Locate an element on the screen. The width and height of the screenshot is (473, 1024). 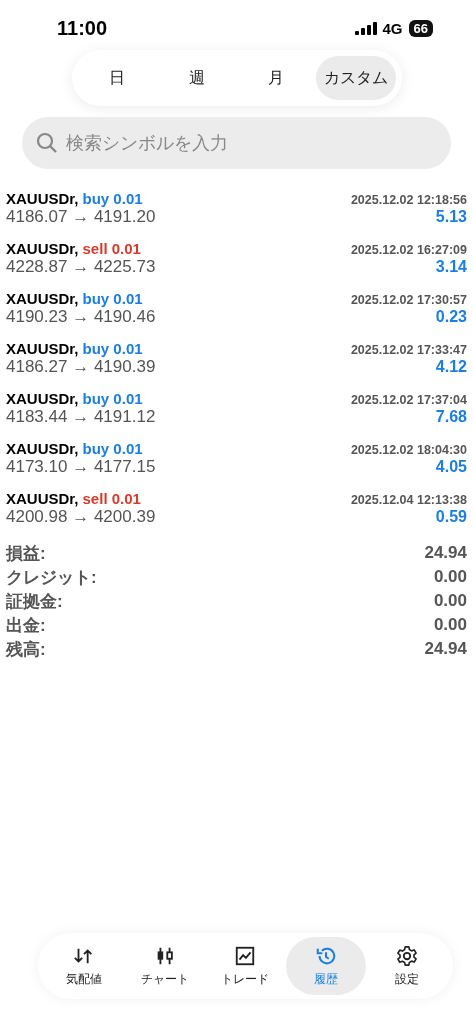
profit-value: 4.05 is located at coordinates (451, 466).